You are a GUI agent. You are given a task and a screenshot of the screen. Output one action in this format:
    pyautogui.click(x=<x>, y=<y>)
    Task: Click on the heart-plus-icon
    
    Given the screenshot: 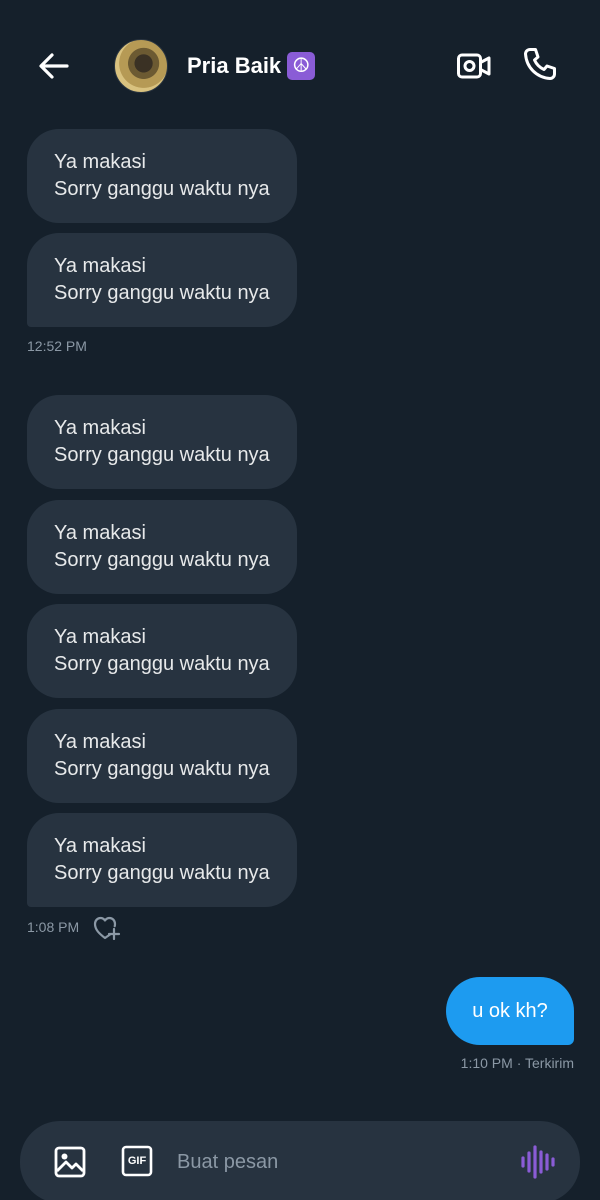 What is the action you would take?
    pyautogui.click(x=107, y=928)
    